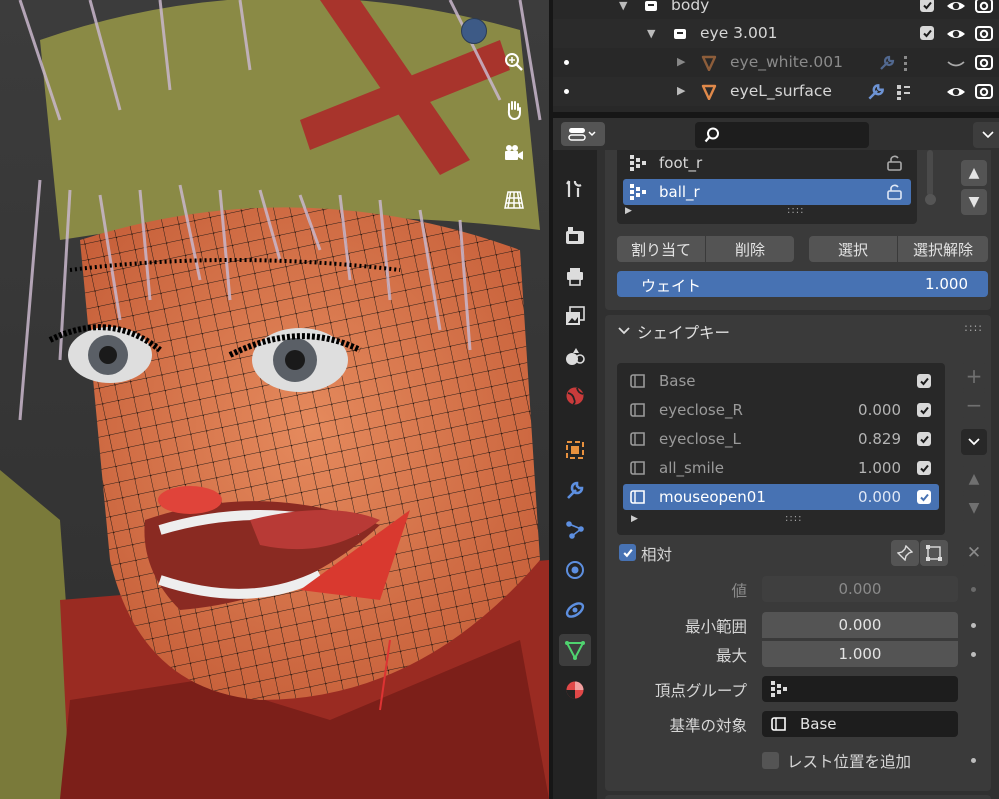 This screenshot has height=799, width=999. I want to click on add-shape-key-button: +, so click(974, 376).